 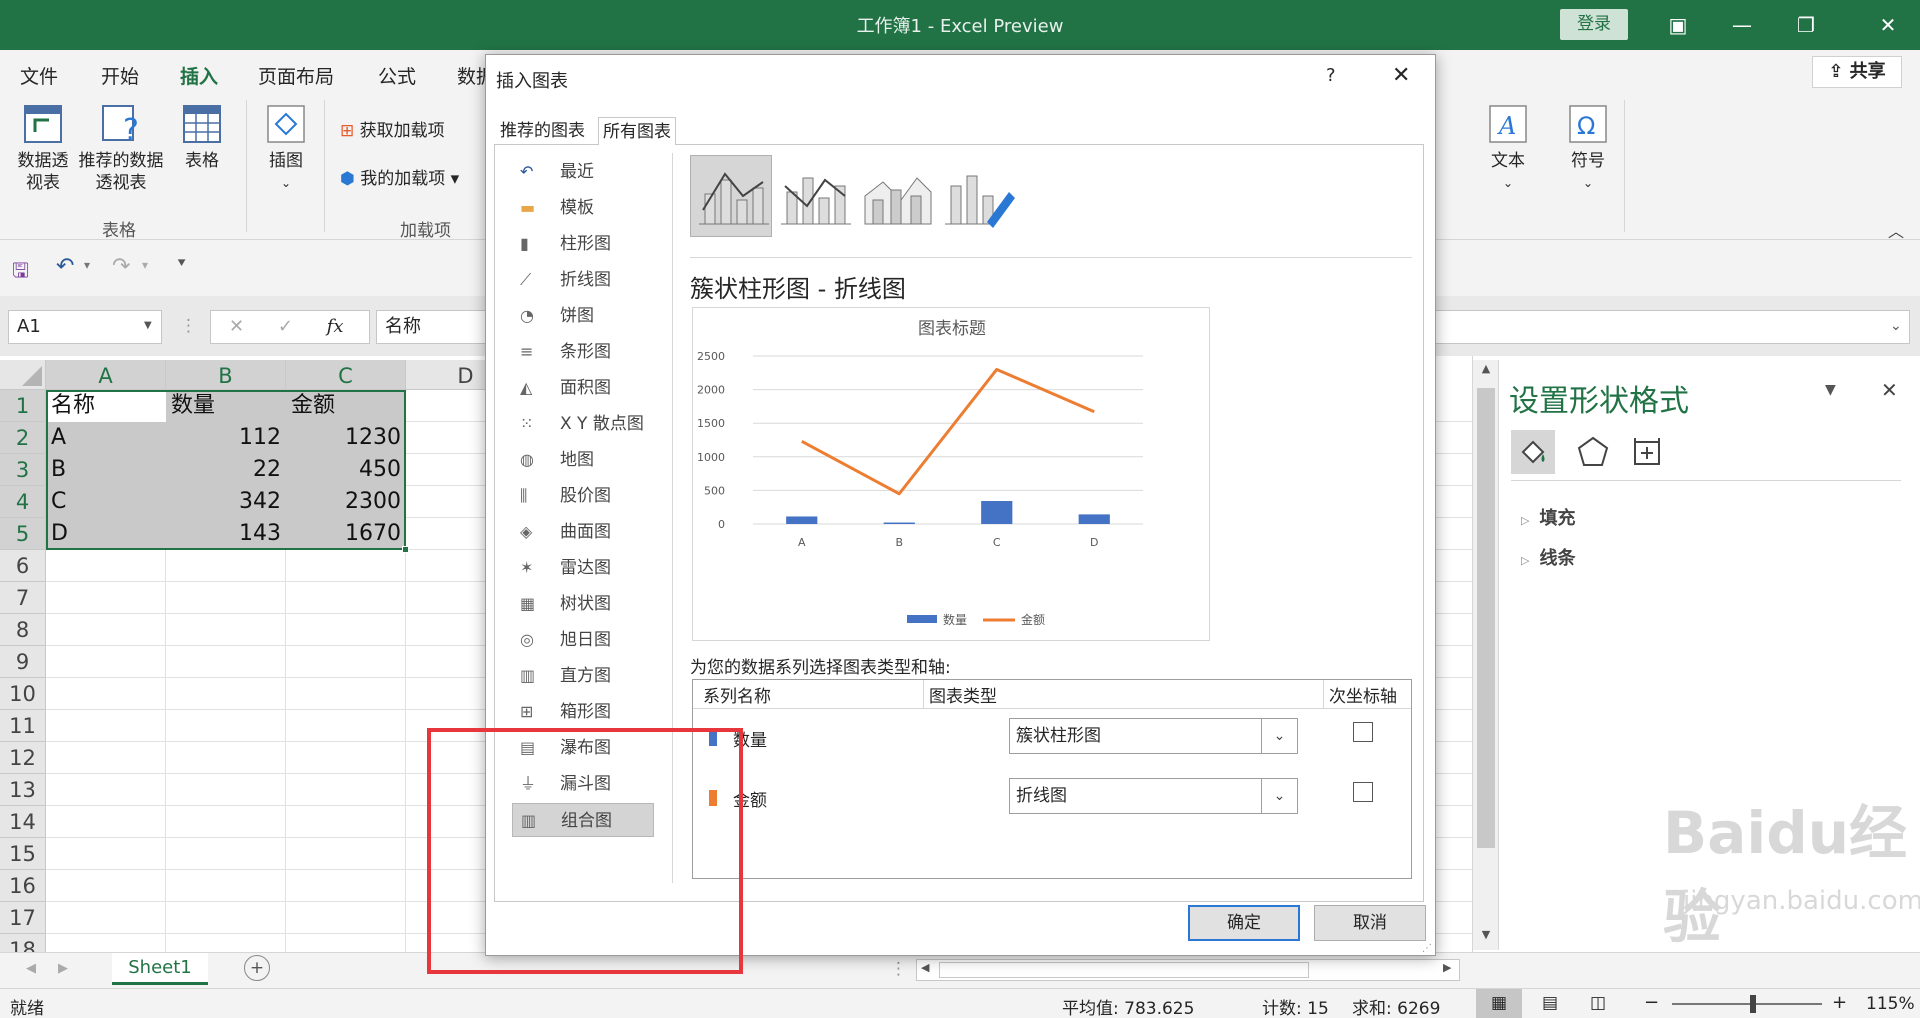 I want to click on dialog-close-icon: ✕, so click(x=1401, y=75).